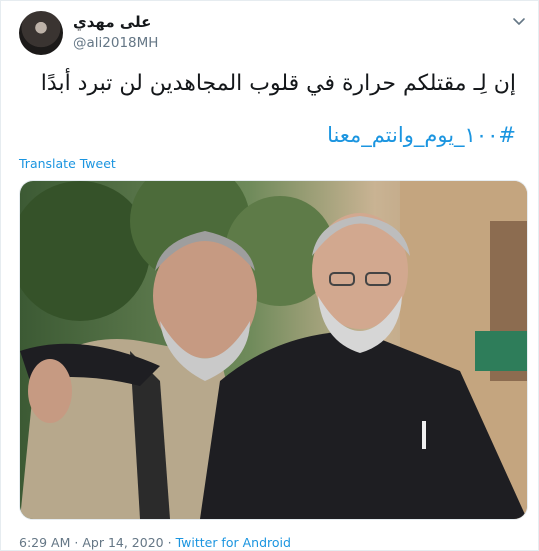 Image resolution: width=539 pixels, height=551 pixels. Describe the element at coordinates (233, 542) in the screenshot. I see `tweet-source-link: Twitter for Android` at that location.